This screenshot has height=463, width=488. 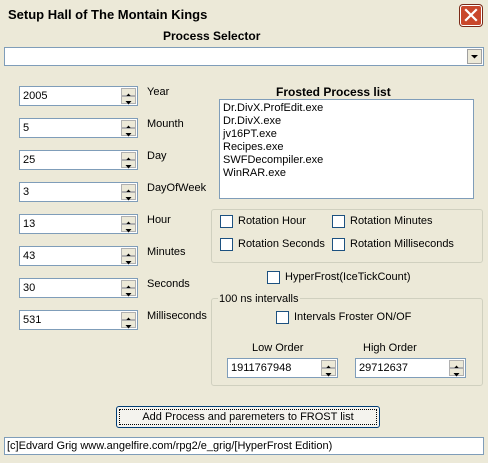 What do you see at coordinates (338, 221) in the screenshot?
I see `rotation-minutes-checkbox` at bounding box center [338, 221].